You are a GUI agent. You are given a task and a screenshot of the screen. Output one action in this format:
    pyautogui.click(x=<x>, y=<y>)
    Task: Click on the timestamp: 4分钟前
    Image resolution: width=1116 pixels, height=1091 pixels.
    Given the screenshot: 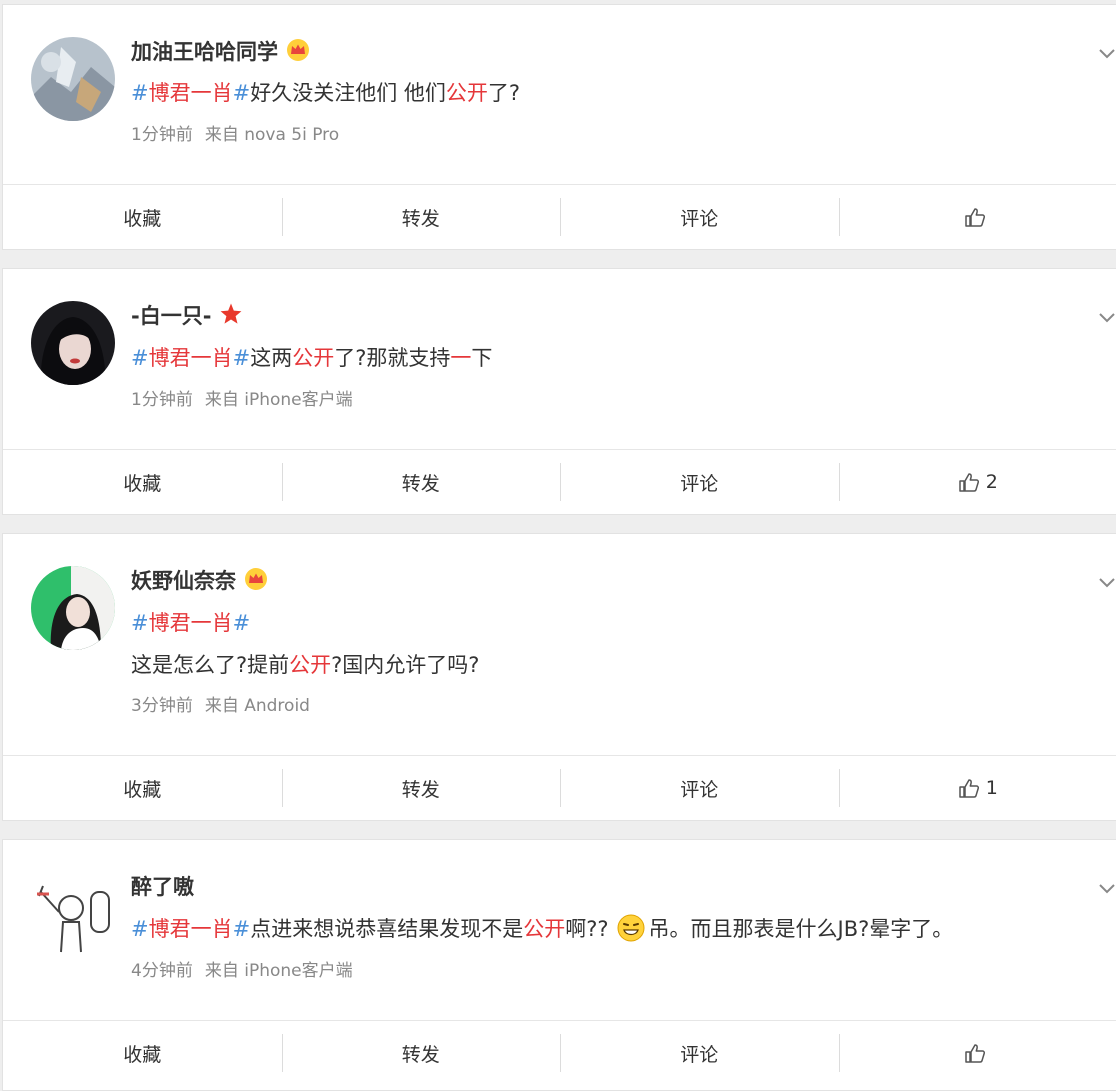 What is the action you would take?
    pyautogui.click(x=162, y=971)
    